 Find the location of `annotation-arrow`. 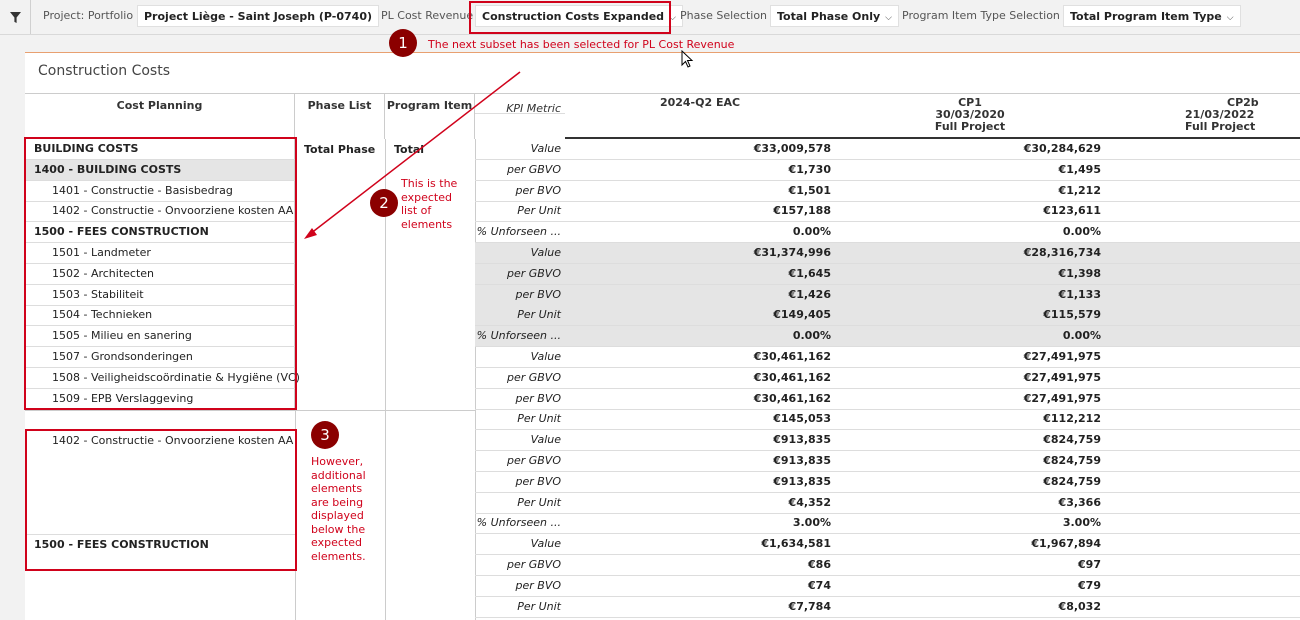

annotation-arrow is located at coordinates (412, 155).